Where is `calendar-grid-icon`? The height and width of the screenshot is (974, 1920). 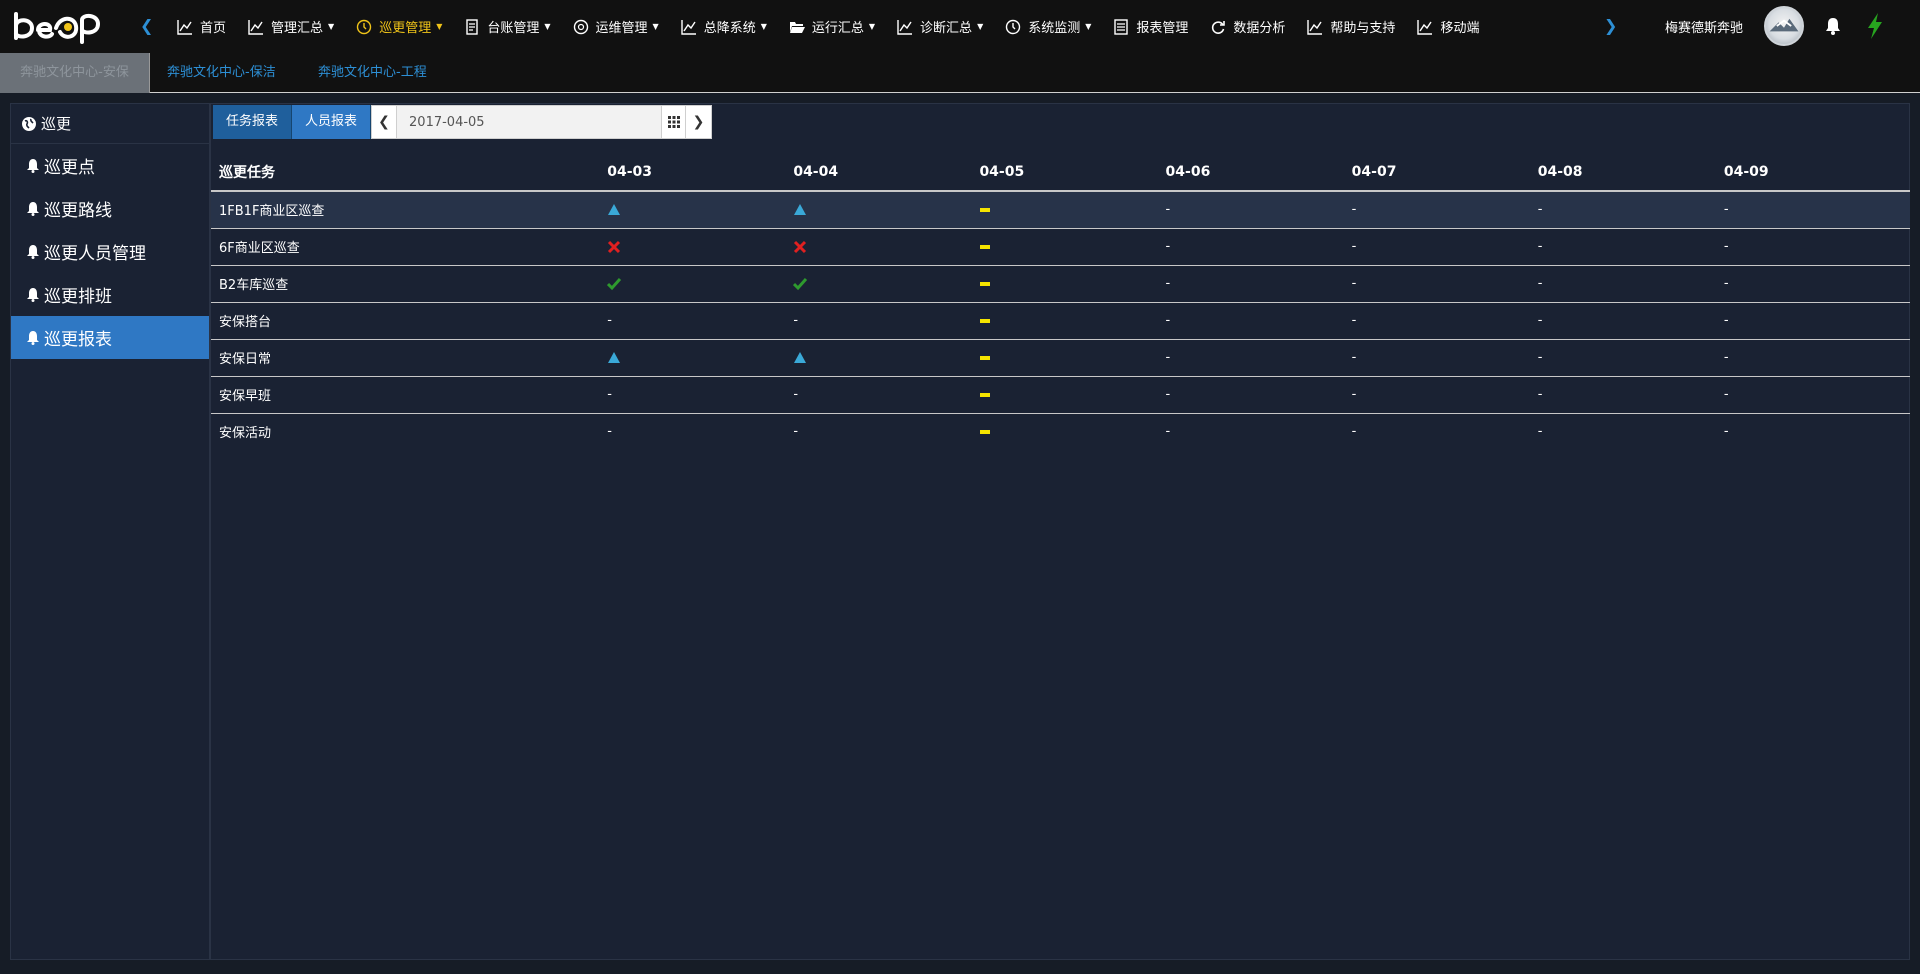 calendar-grid-icon is located at coordinates (674, 122).